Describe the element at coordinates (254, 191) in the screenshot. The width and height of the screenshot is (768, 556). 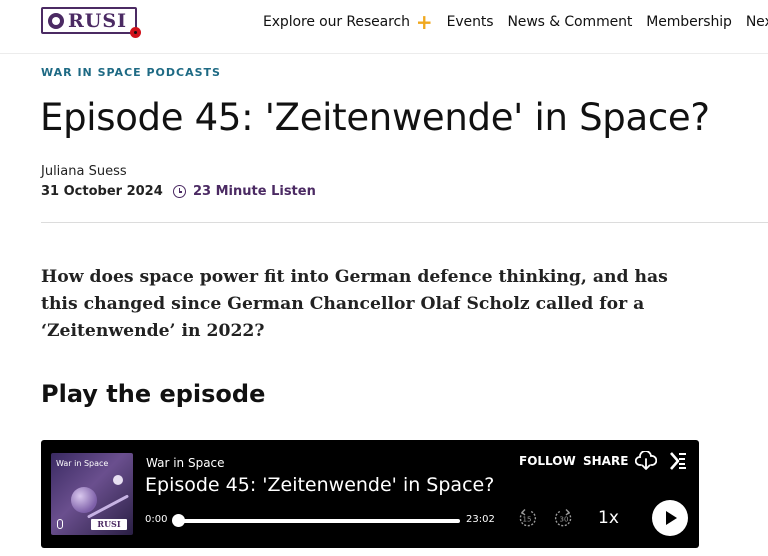
I see `listen-duration-label: 23 Minute Listen` at that location.